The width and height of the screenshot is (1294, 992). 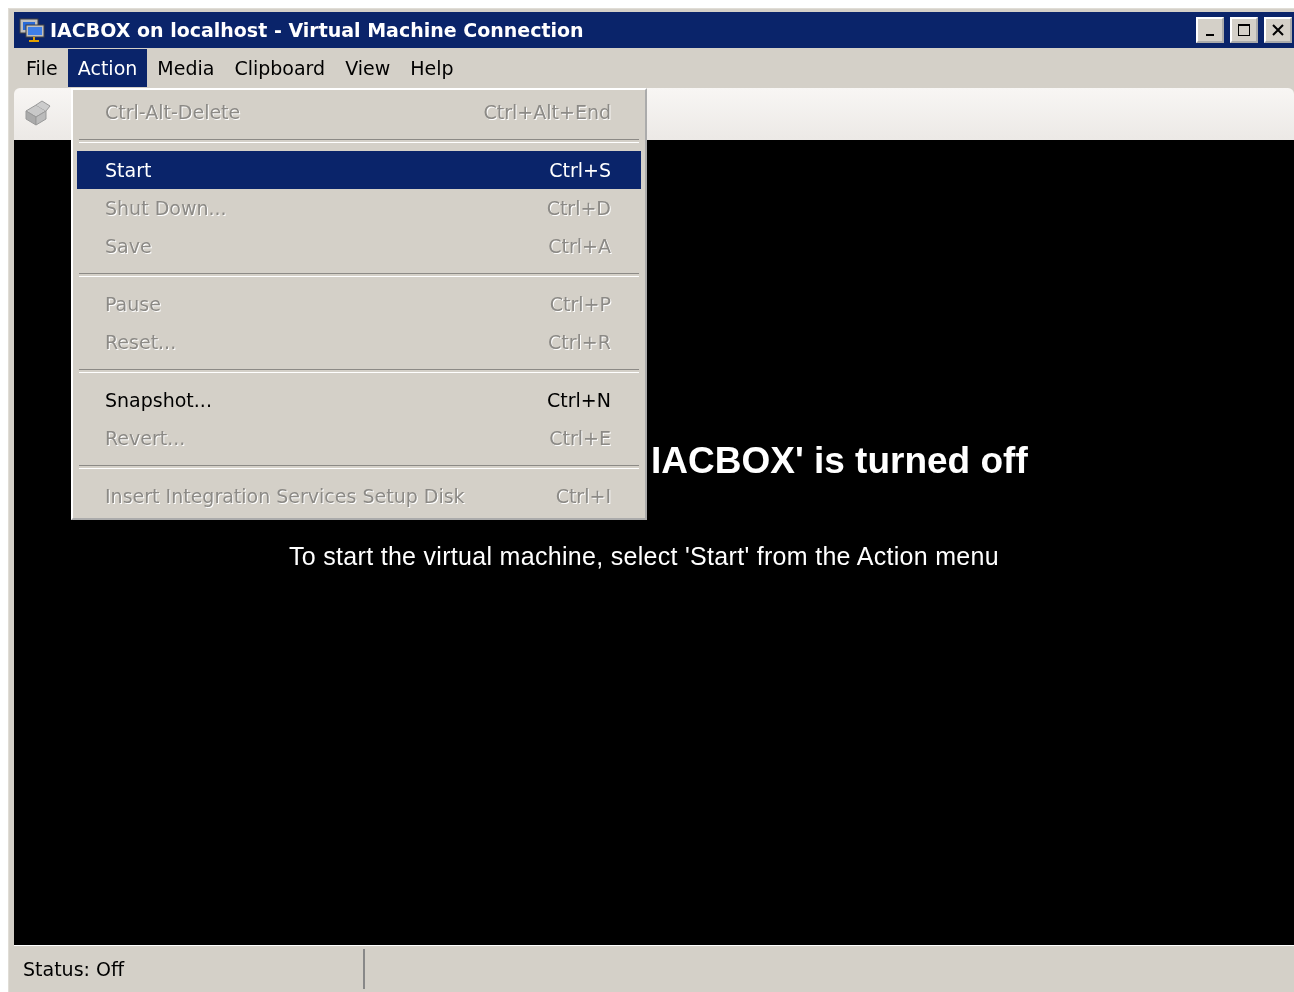 I want to click on monitor-icon, so click(x=32, y=30).